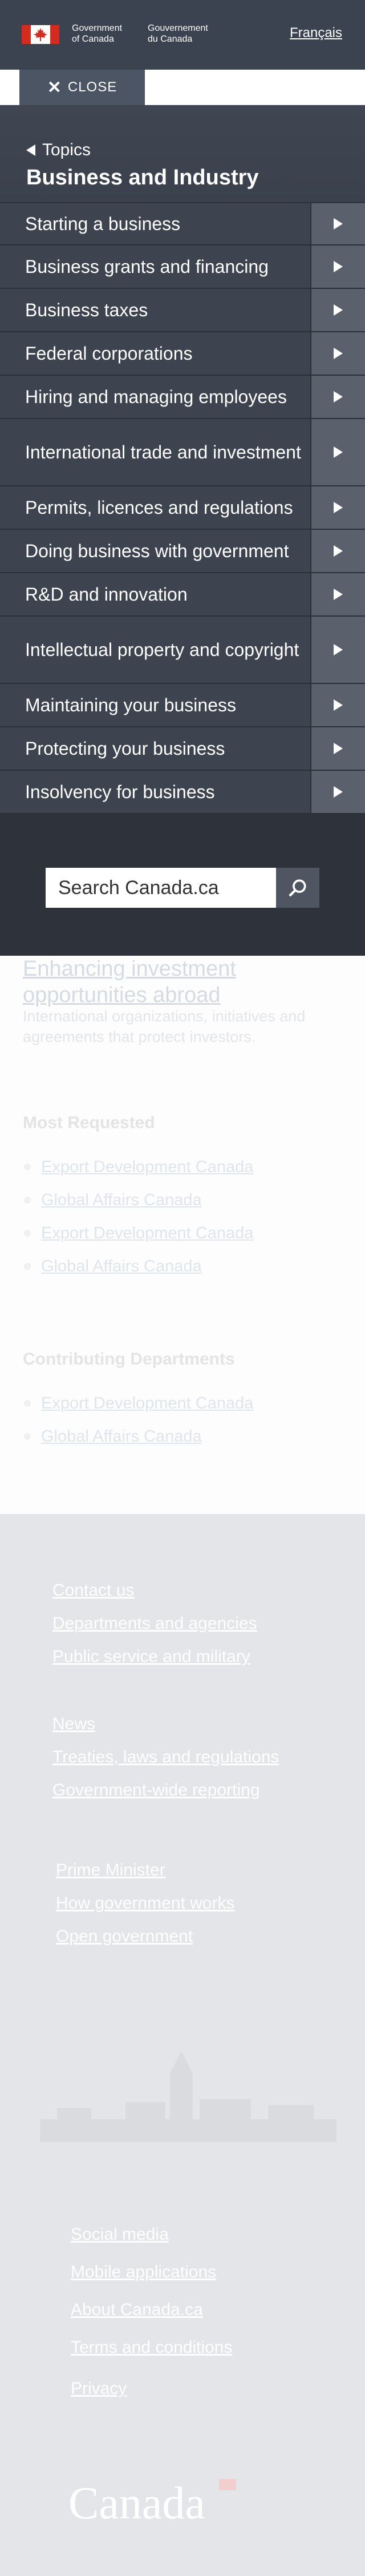 This screenshot has width=365, height=2576. Describe the element at coordinates (40, 34) in the screenshot. I see `canada-flag-logo` at that location.